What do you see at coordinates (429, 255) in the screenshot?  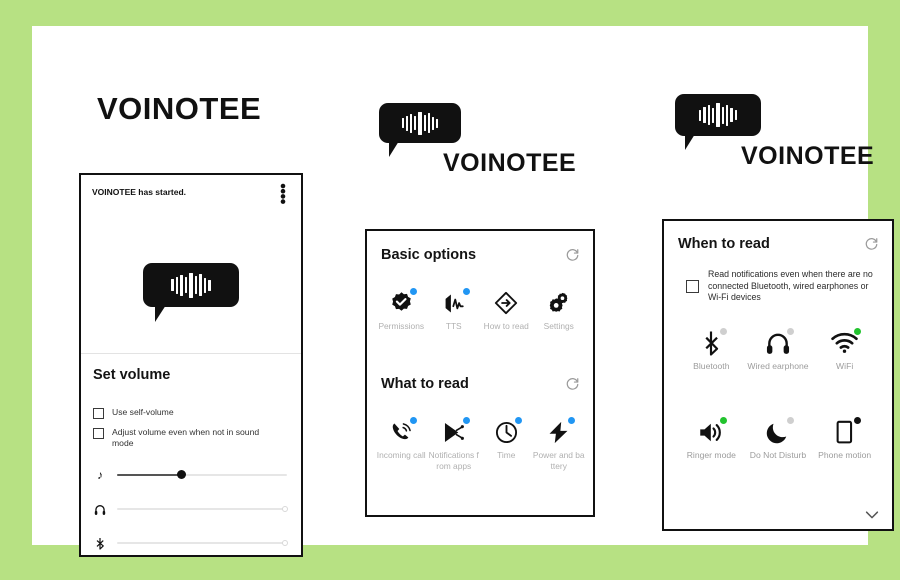 I see `section-title: Basic options` at bounding box center [429, 255].